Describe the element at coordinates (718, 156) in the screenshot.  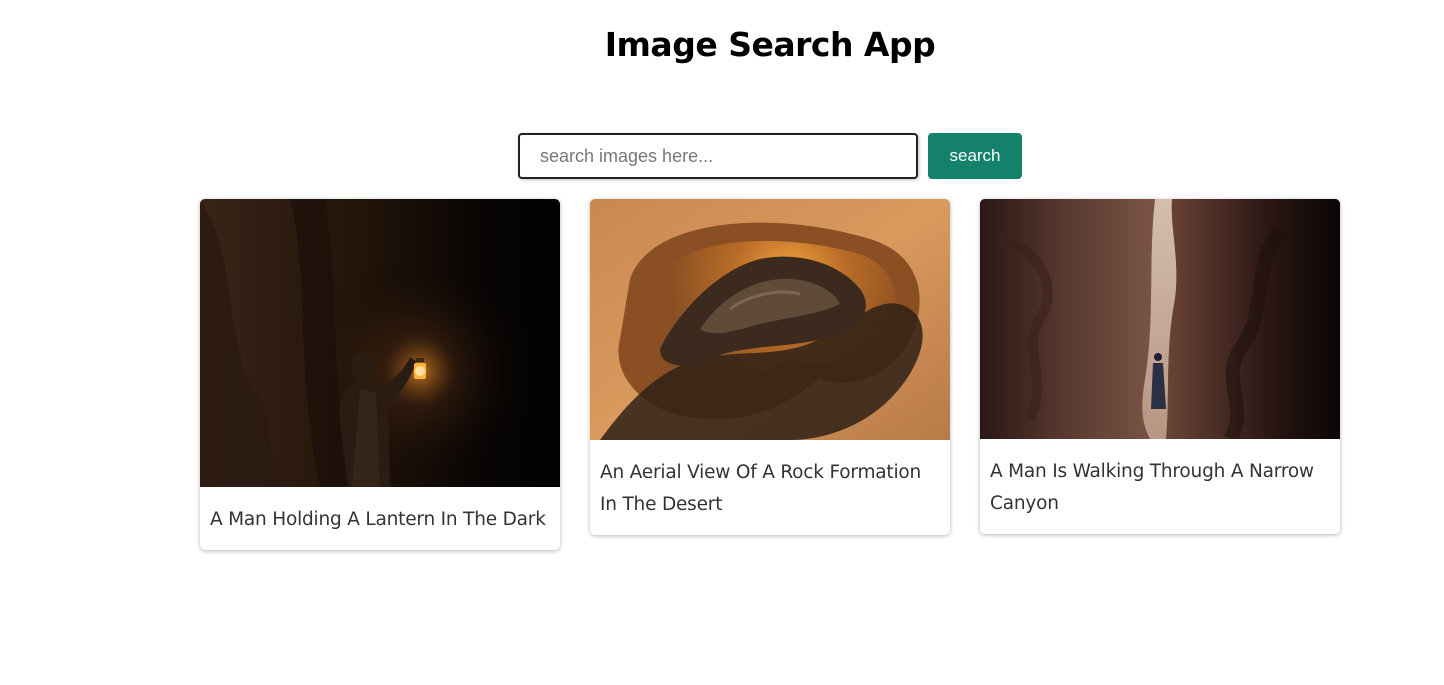
I see `search-input` at that location.